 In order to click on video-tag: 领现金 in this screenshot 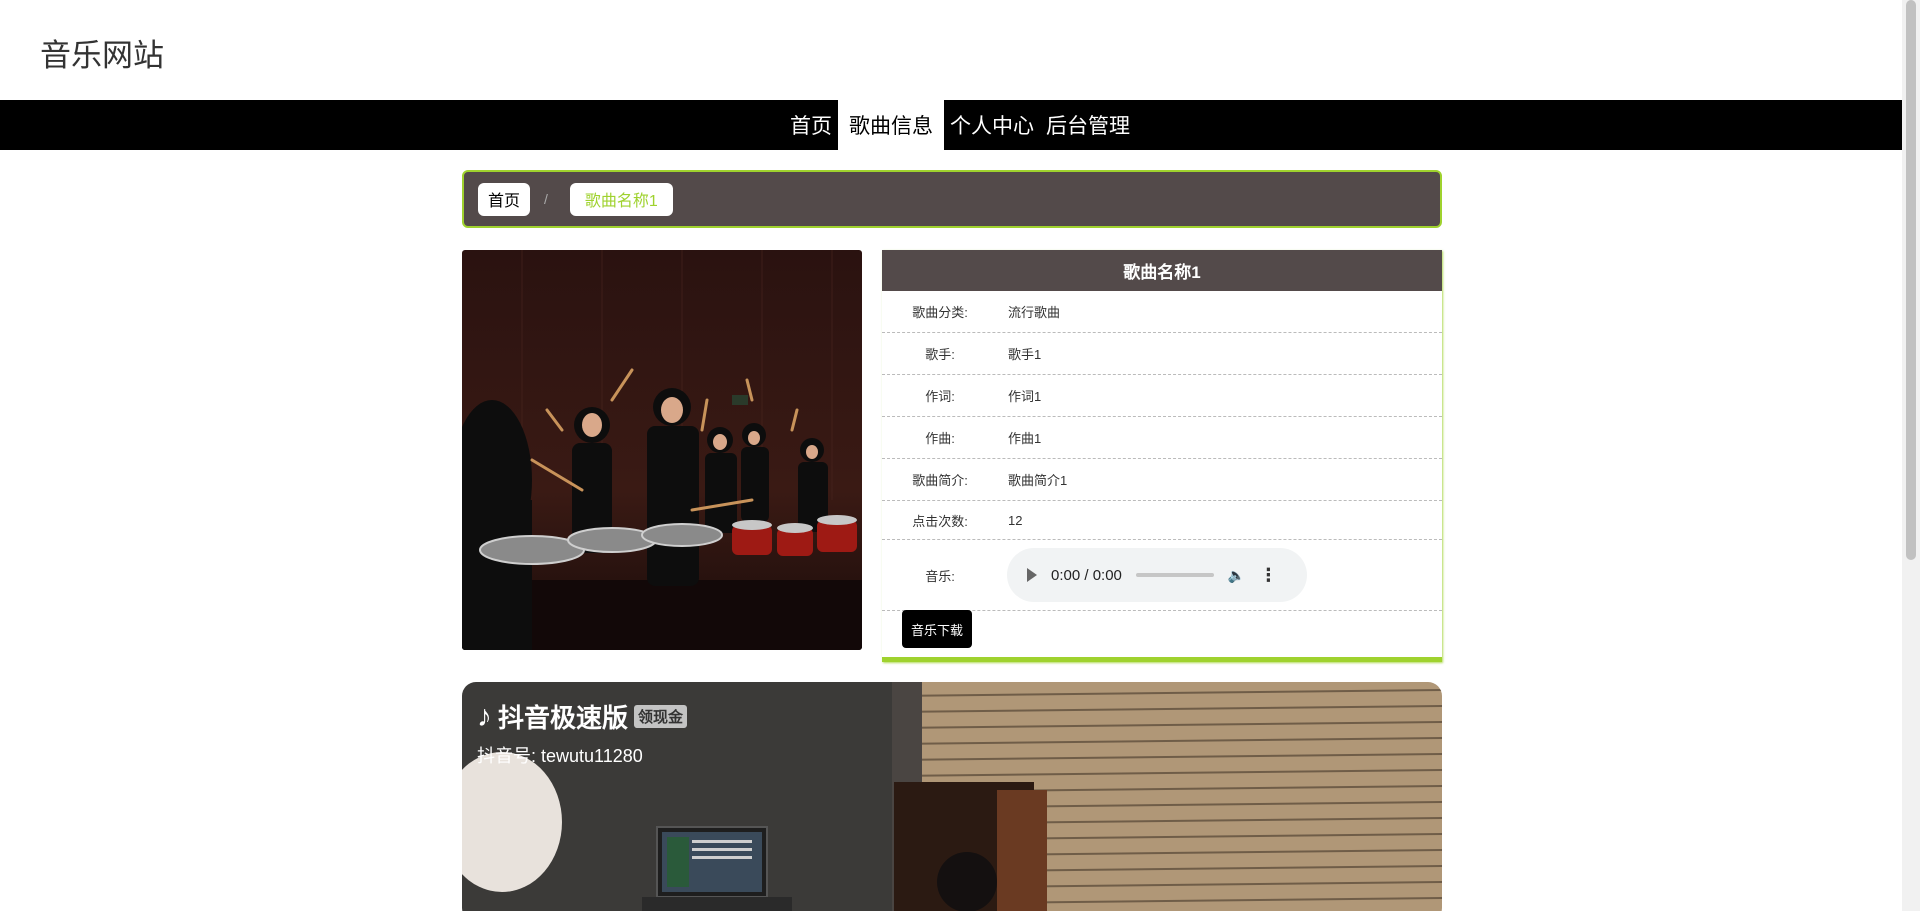, I will do `click(661, 716)`.